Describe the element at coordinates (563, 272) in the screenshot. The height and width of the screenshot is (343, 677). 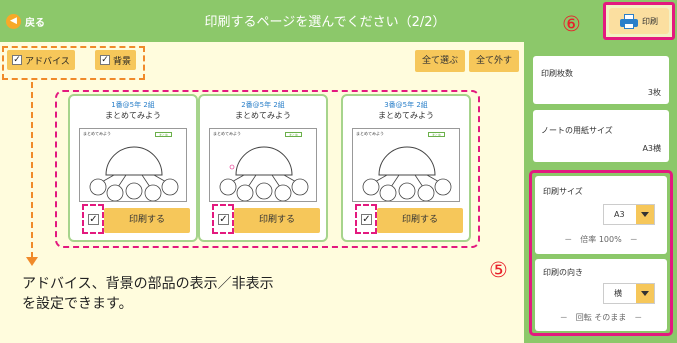
I see `orientation-label: 印刷の向き` at that location.